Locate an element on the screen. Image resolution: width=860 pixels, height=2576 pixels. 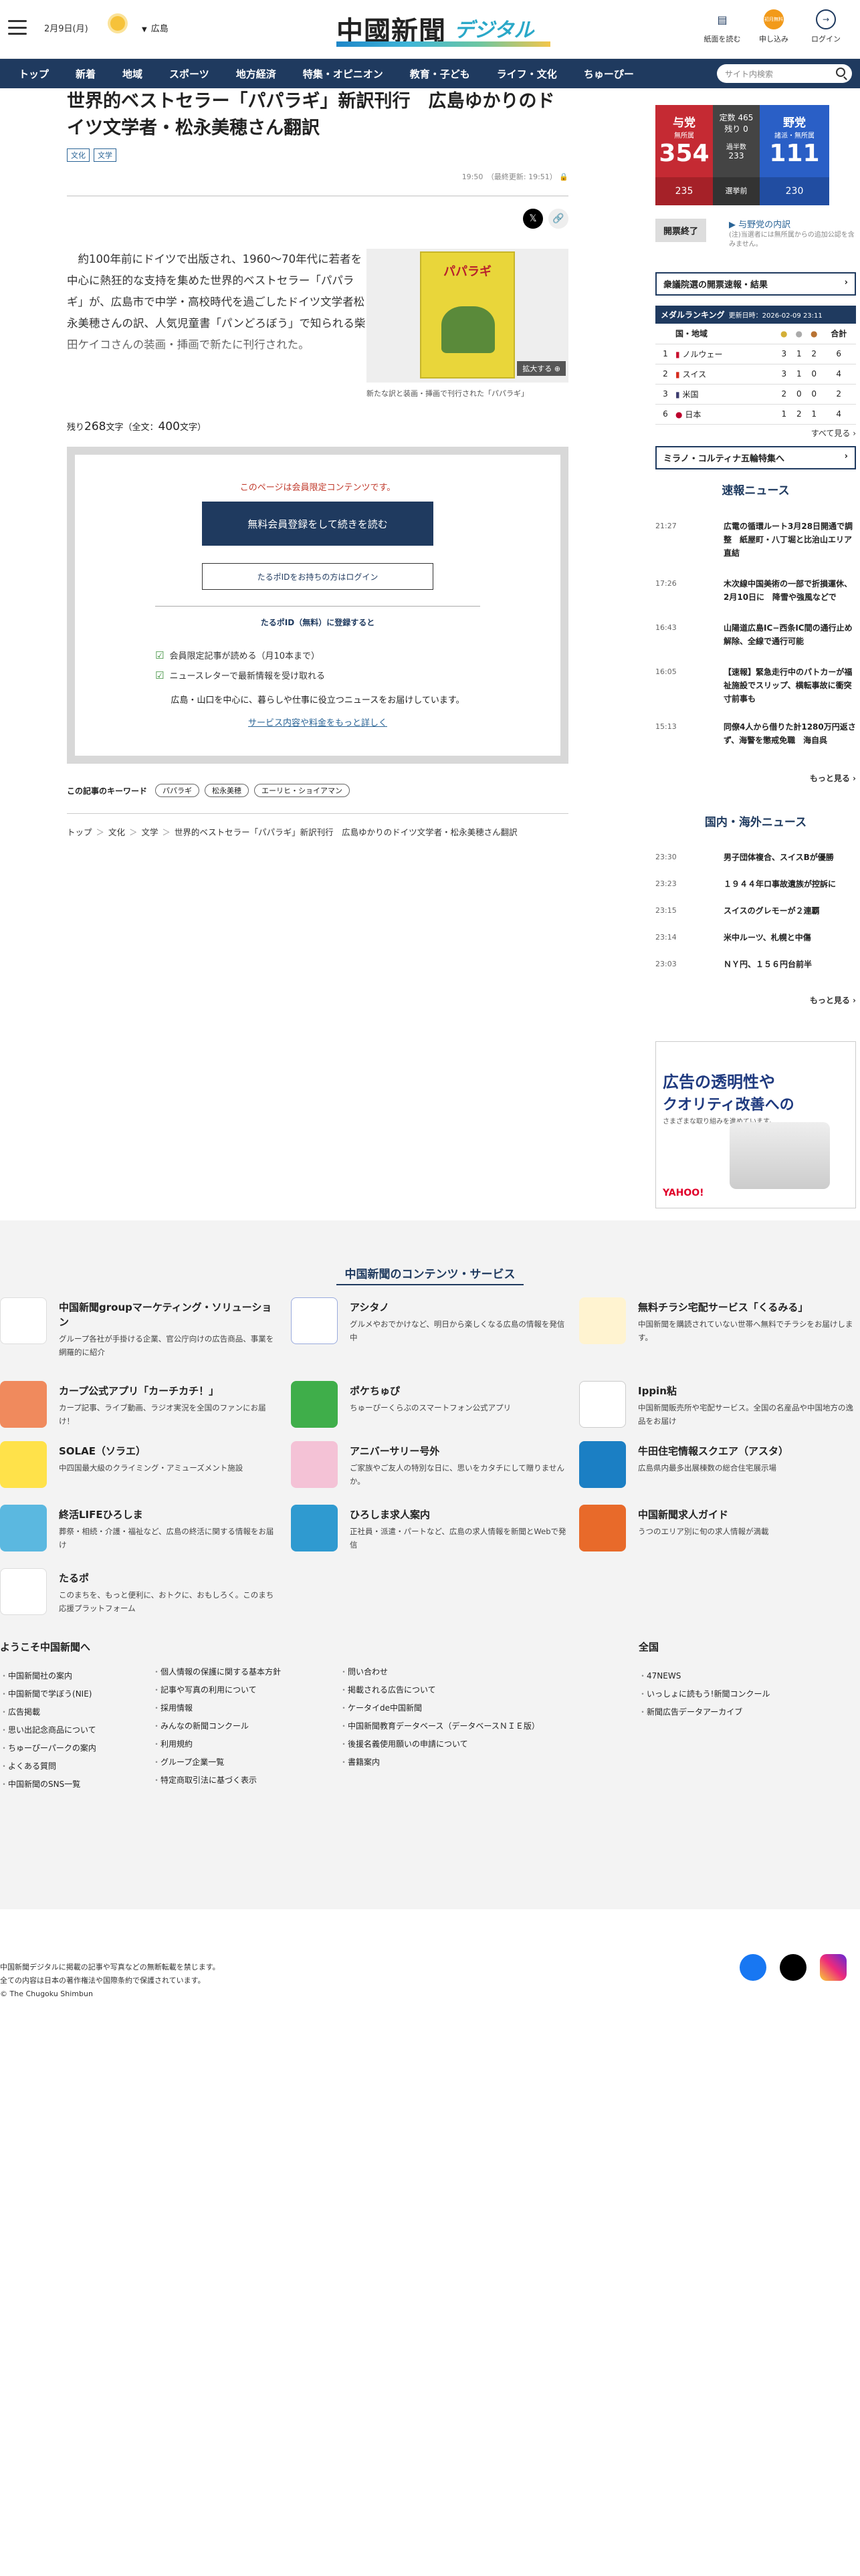
nav-chupy: ちゅーぴー is located at coordinates (608, 74).